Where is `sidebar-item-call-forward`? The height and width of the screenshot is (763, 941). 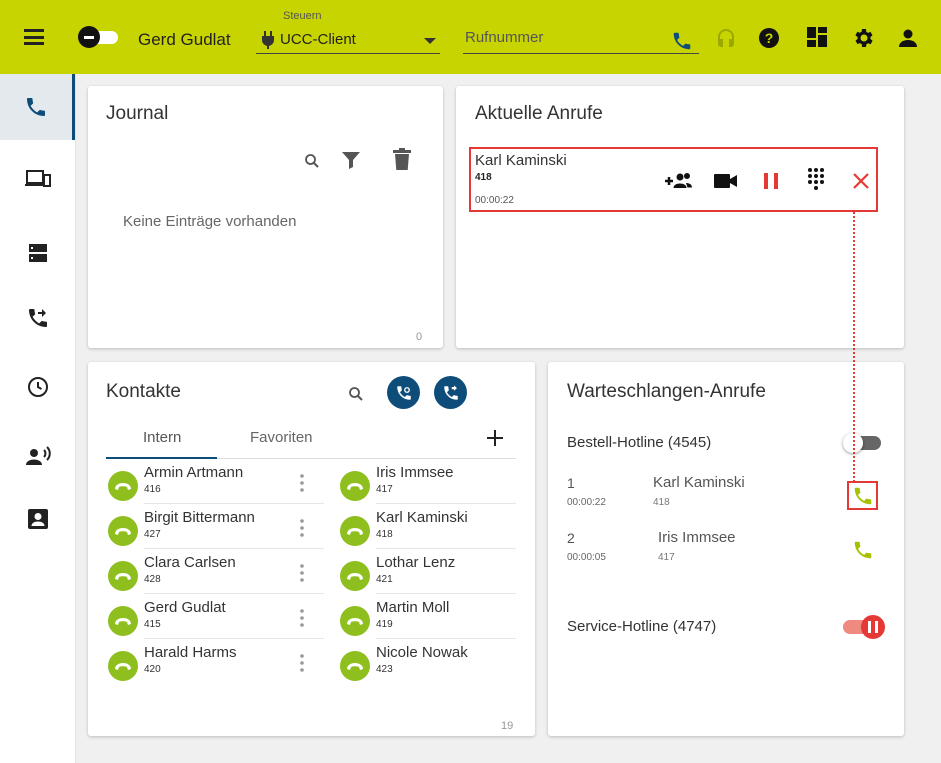
sidebar-item-call-forward is located at coordinates (37, 318).